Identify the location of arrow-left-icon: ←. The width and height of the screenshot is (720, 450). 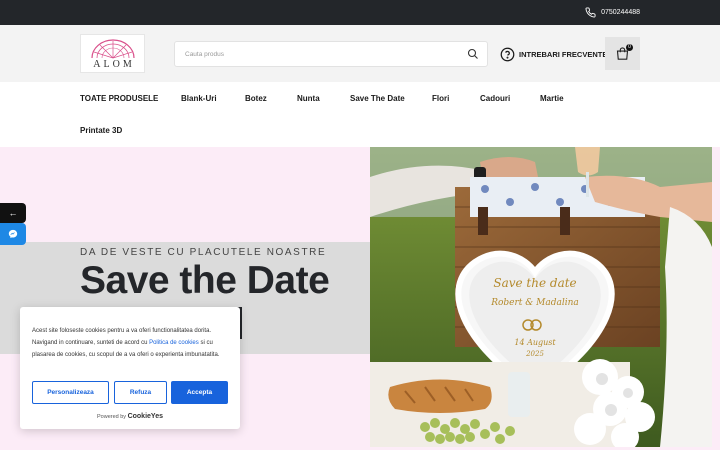
(13, 213).